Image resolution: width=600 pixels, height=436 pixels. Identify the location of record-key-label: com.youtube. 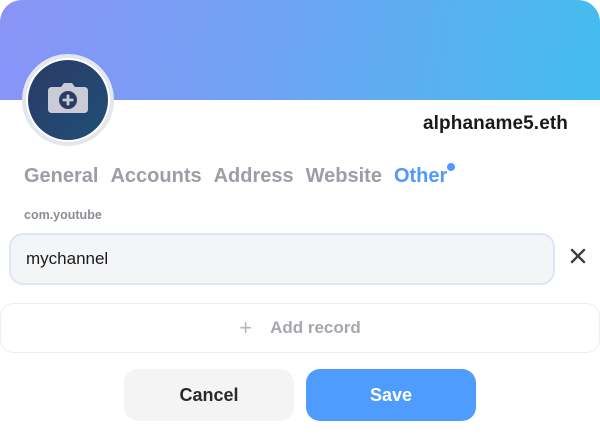
(63, 215).